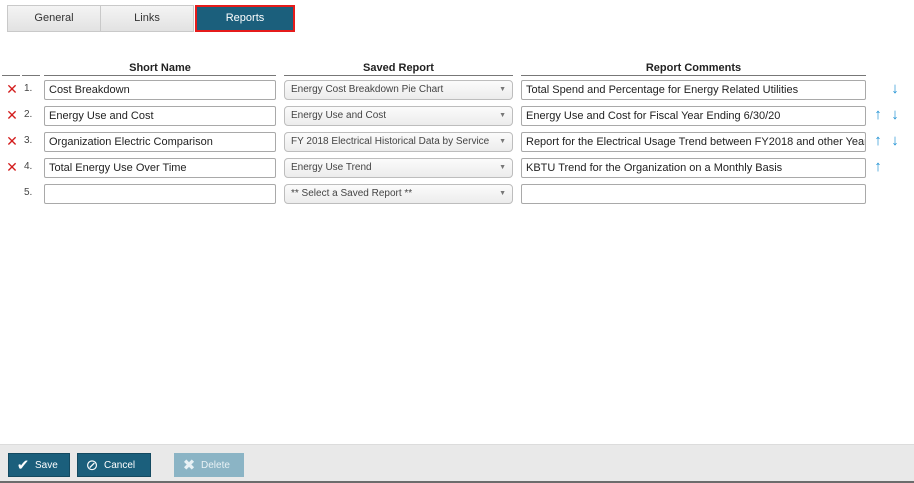  What do you see at coordinates (28, 166) in the screenshot?
I see `row-number: 4.` at bounding box center [28, 166].